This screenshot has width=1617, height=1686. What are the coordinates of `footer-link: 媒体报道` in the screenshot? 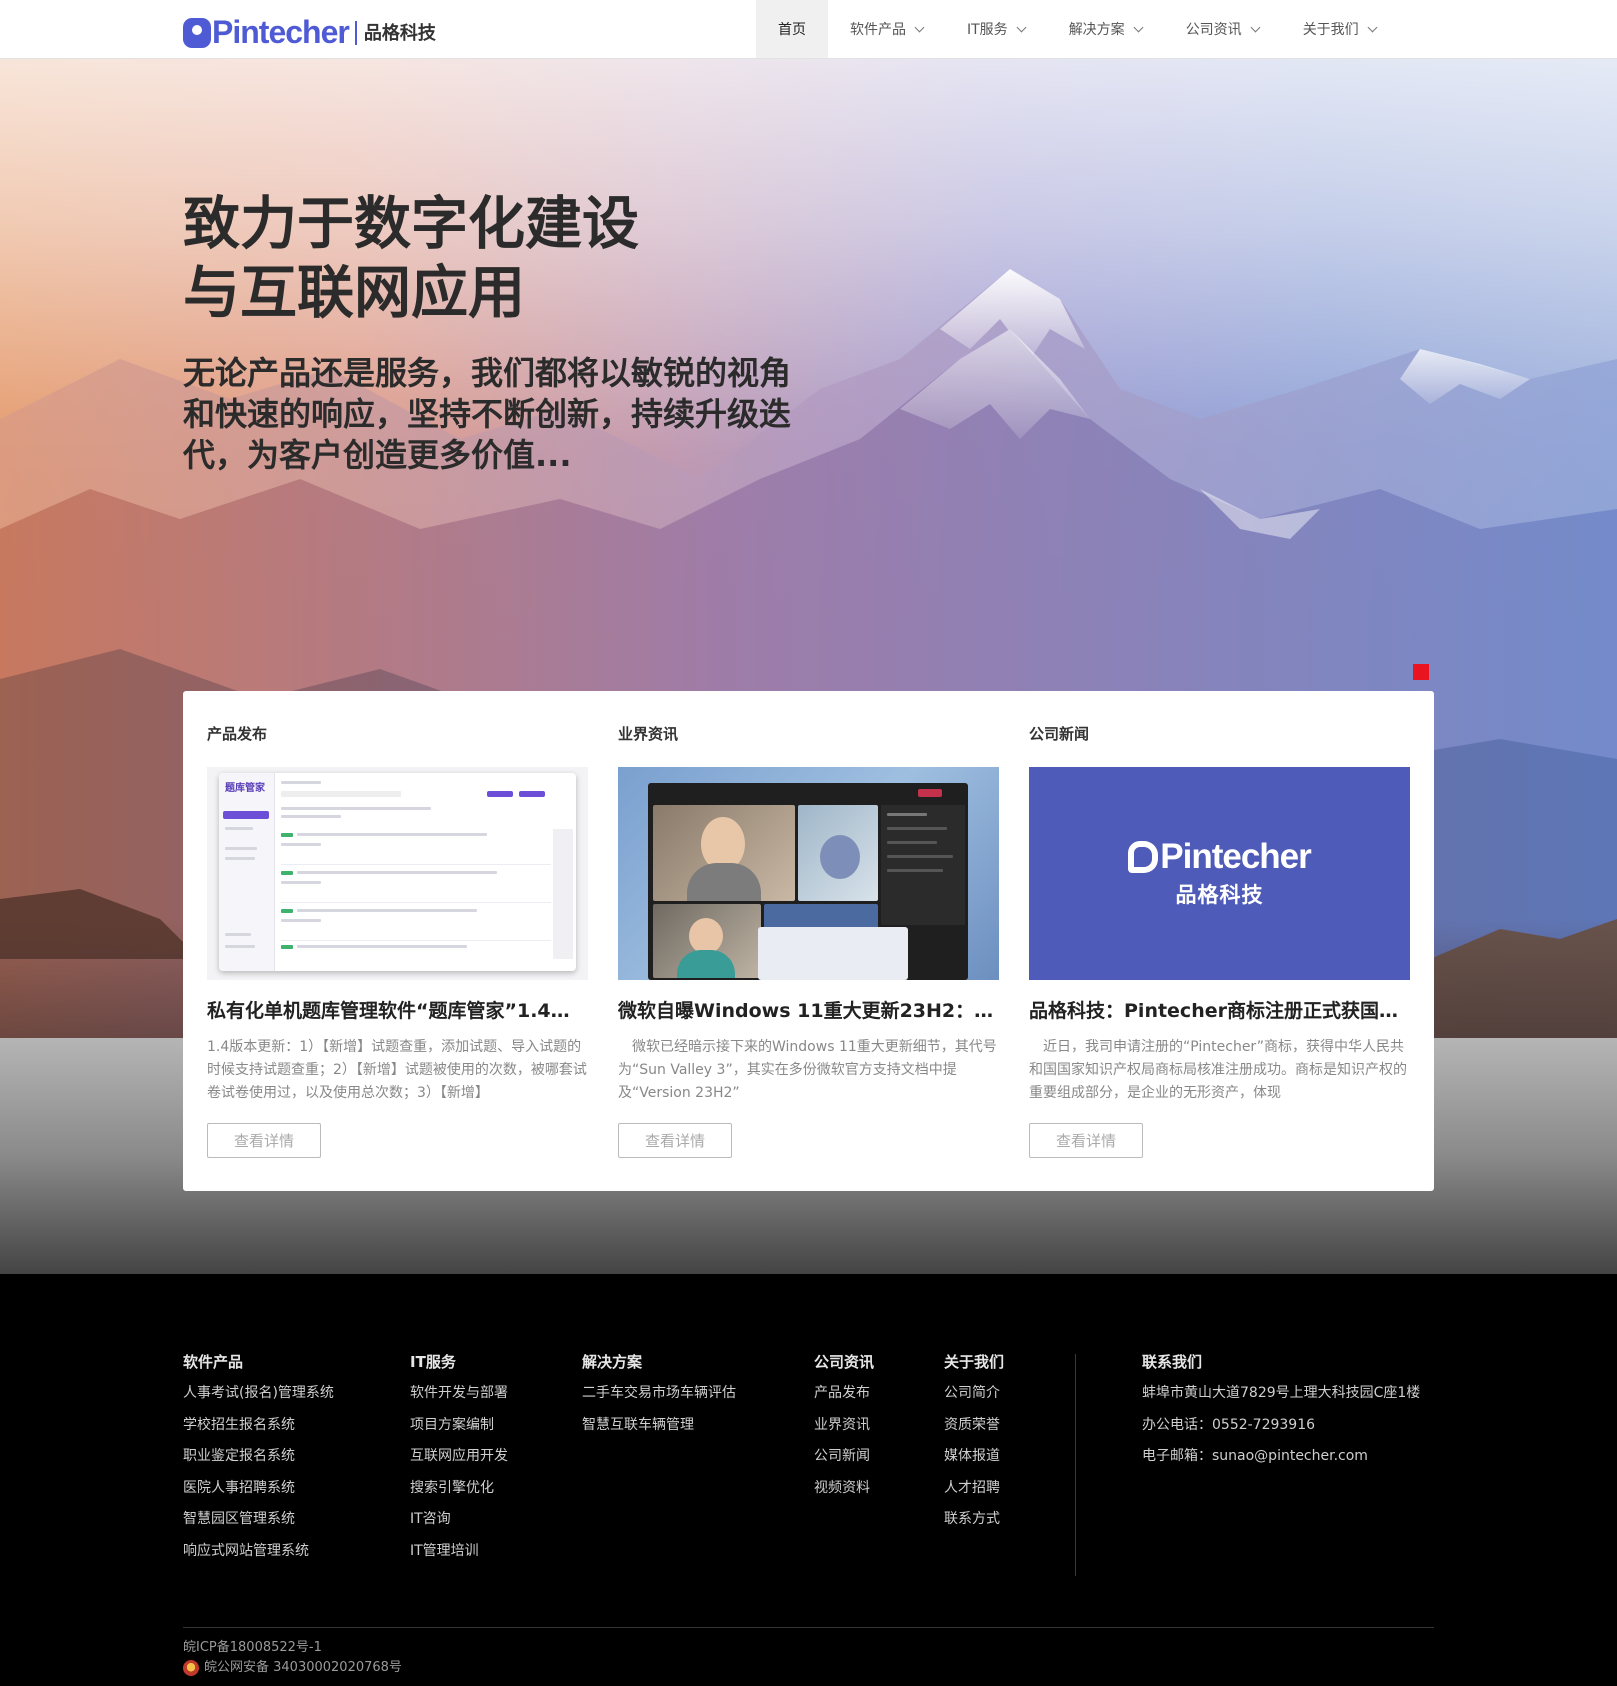 It's located at (974, 1456).